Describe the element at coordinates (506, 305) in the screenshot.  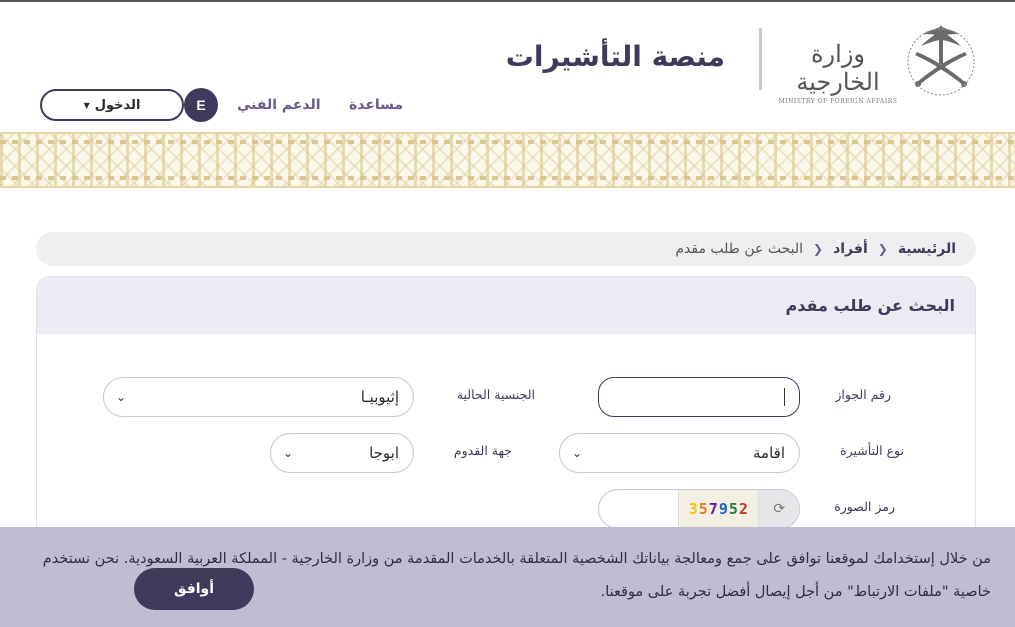
I see `card-title: البحث عن طلب مقدم` at that location.